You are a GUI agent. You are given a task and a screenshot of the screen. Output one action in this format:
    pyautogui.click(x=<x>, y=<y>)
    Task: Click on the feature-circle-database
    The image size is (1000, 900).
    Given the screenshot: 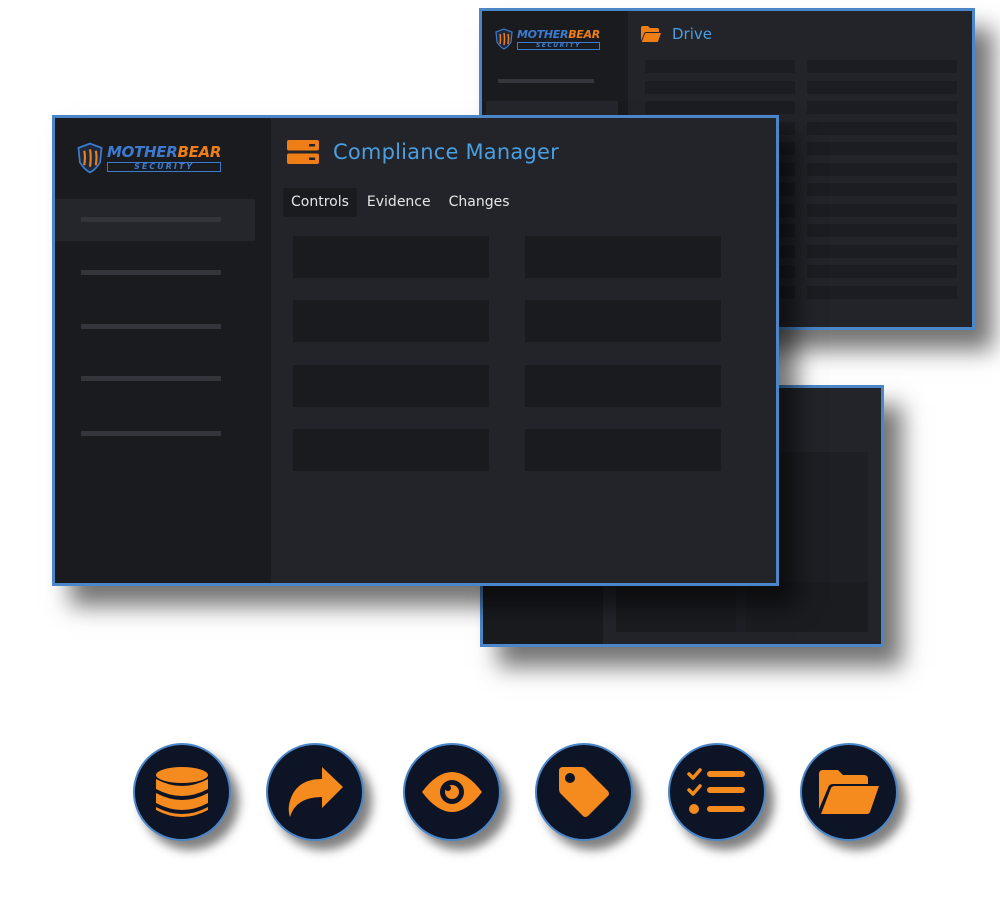 What is the action you would take?
    pyautogui.click(x=182, y=792)
    